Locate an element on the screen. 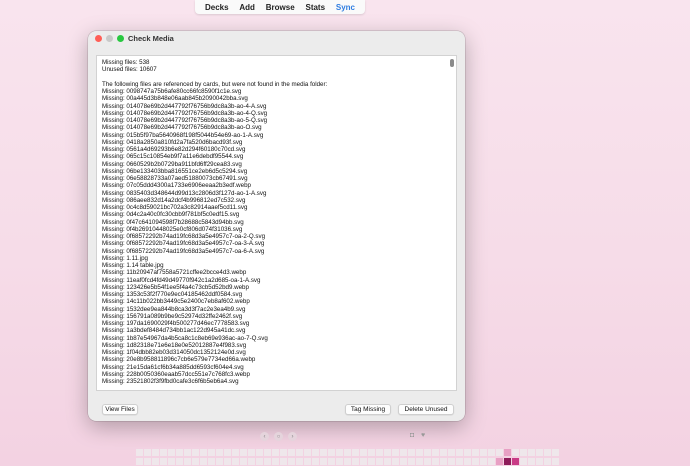 This screenshot has width=690, height=466. heatmap-mode-icon: ◘ is located at coordinates (412, 435).